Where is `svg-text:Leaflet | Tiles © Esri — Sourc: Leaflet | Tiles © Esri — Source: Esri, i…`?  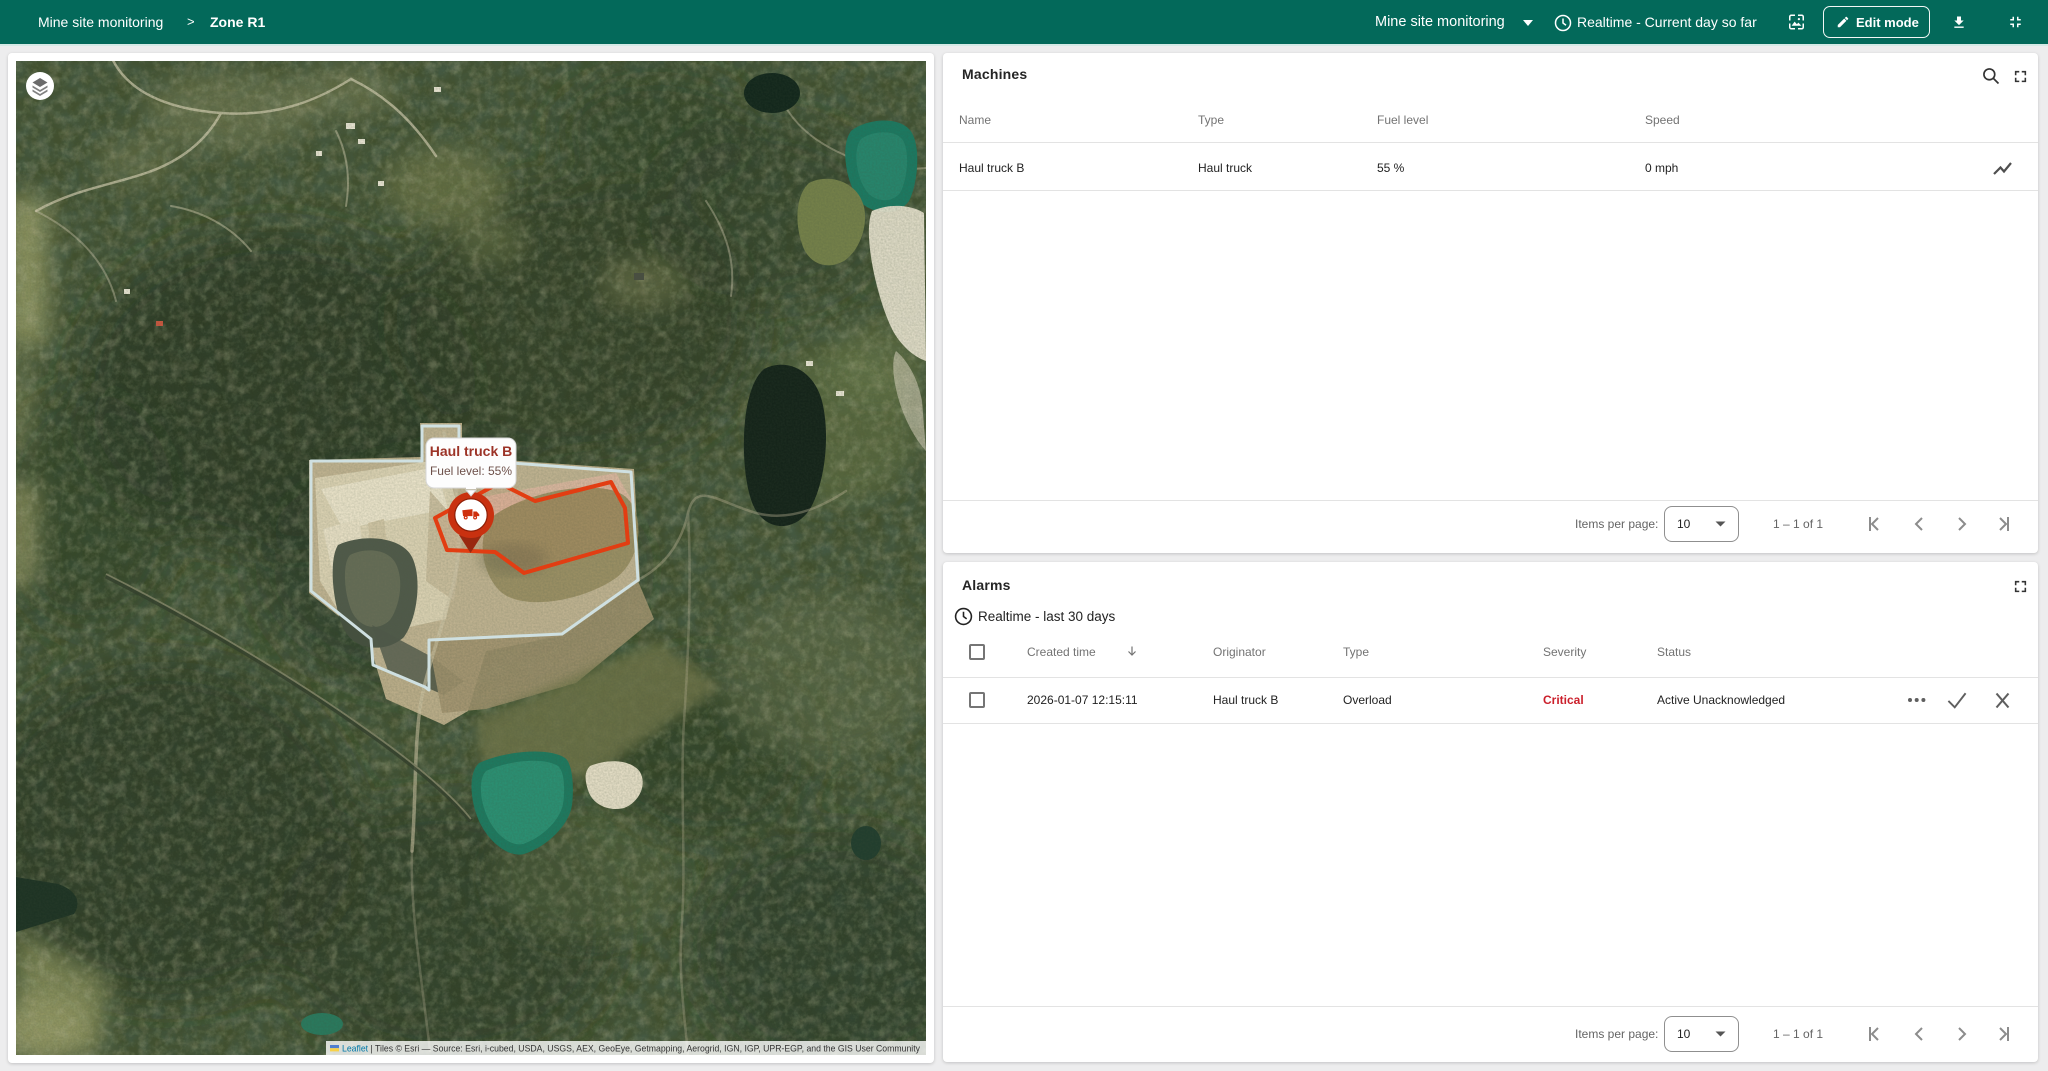
svg-text:Leaflet | Tiles © Esri — Sourc: Leaflet | Tiles © Esri — Source: Esri, i… is located at coordinates (631, 1049).